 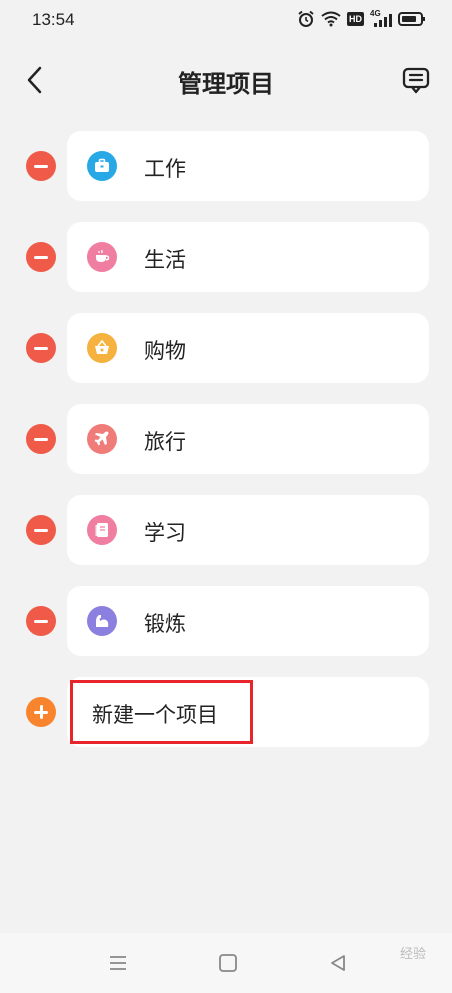 What do you see at coordinates (102, 439) in the screenshot?
I see `airplane-icon` at bounding box center [102, 439].